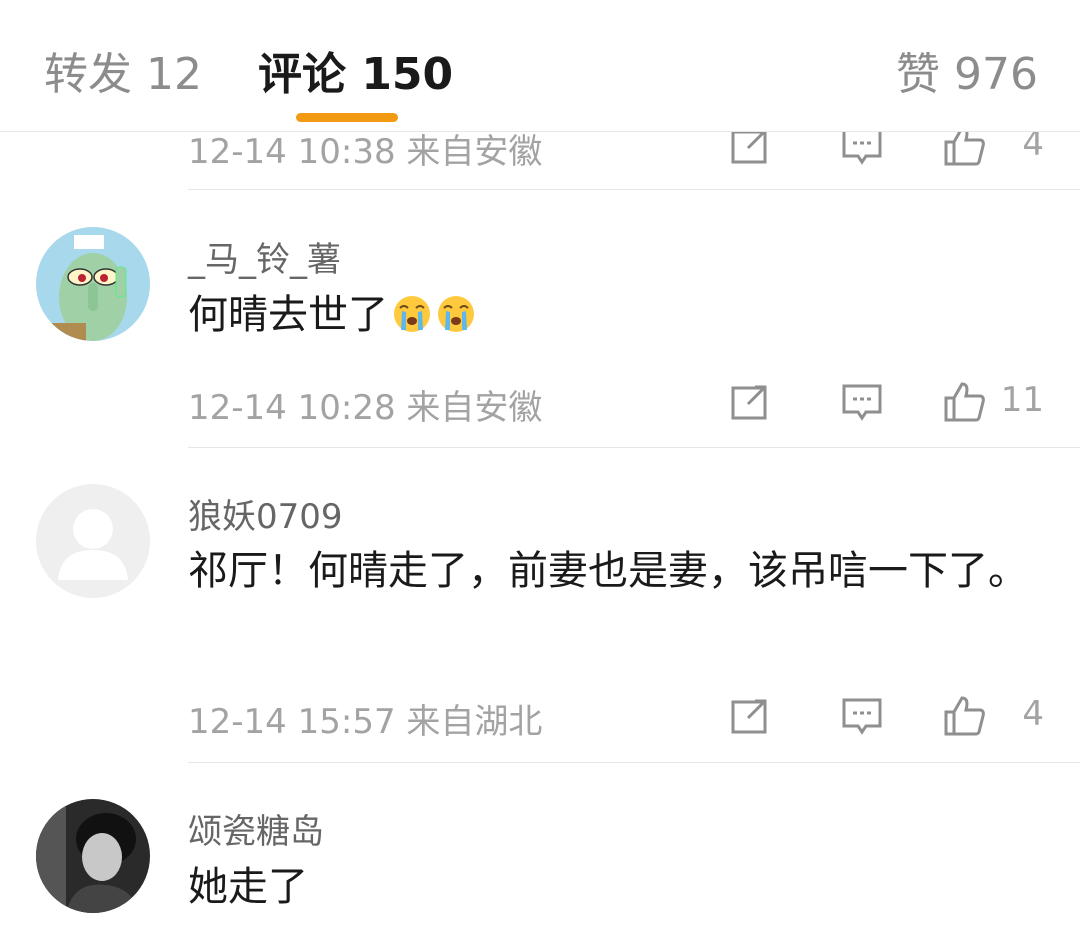 This screenshot has height=939, width=1080. I want to click on comment-text: 她走了, so click(248, 887).